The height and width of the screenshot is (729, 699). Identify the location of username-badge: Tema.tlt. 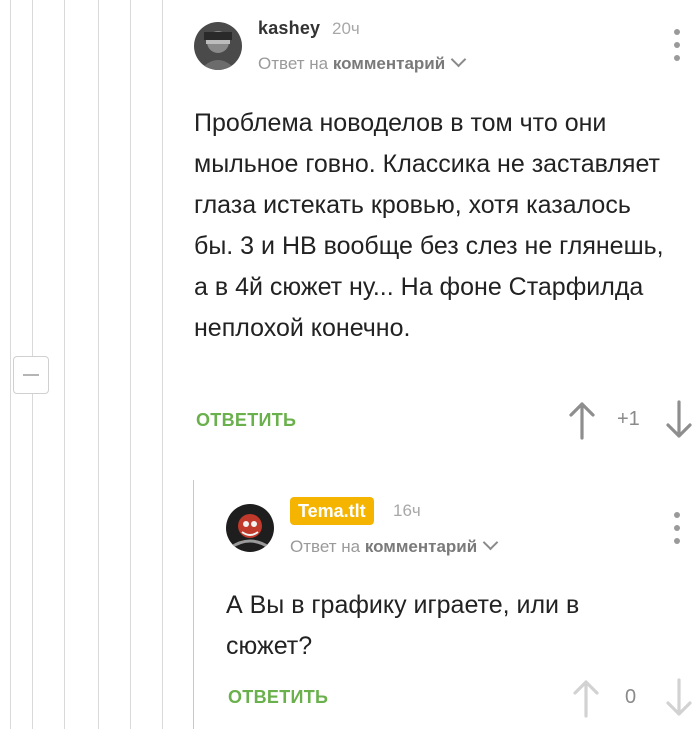
(332, 511).